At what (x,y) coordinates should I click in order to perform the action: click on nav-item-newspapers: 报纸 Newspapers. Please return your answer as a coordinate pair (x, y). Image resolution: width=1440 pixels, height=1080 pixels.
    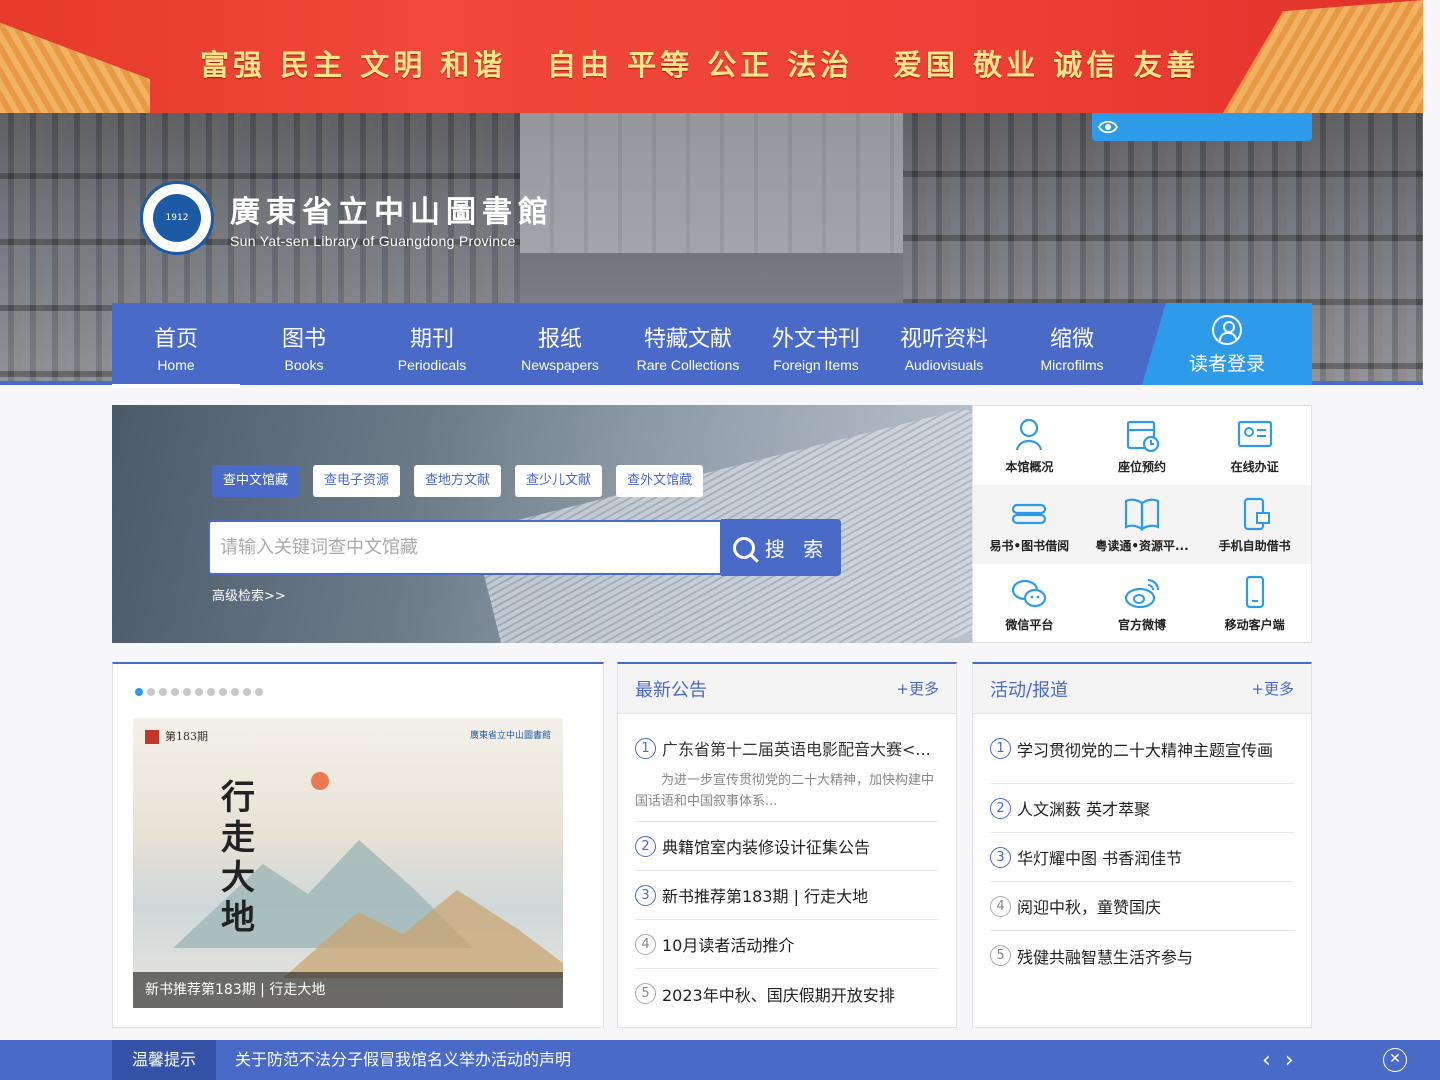
    Looking at the image, I should click on (560, 344).